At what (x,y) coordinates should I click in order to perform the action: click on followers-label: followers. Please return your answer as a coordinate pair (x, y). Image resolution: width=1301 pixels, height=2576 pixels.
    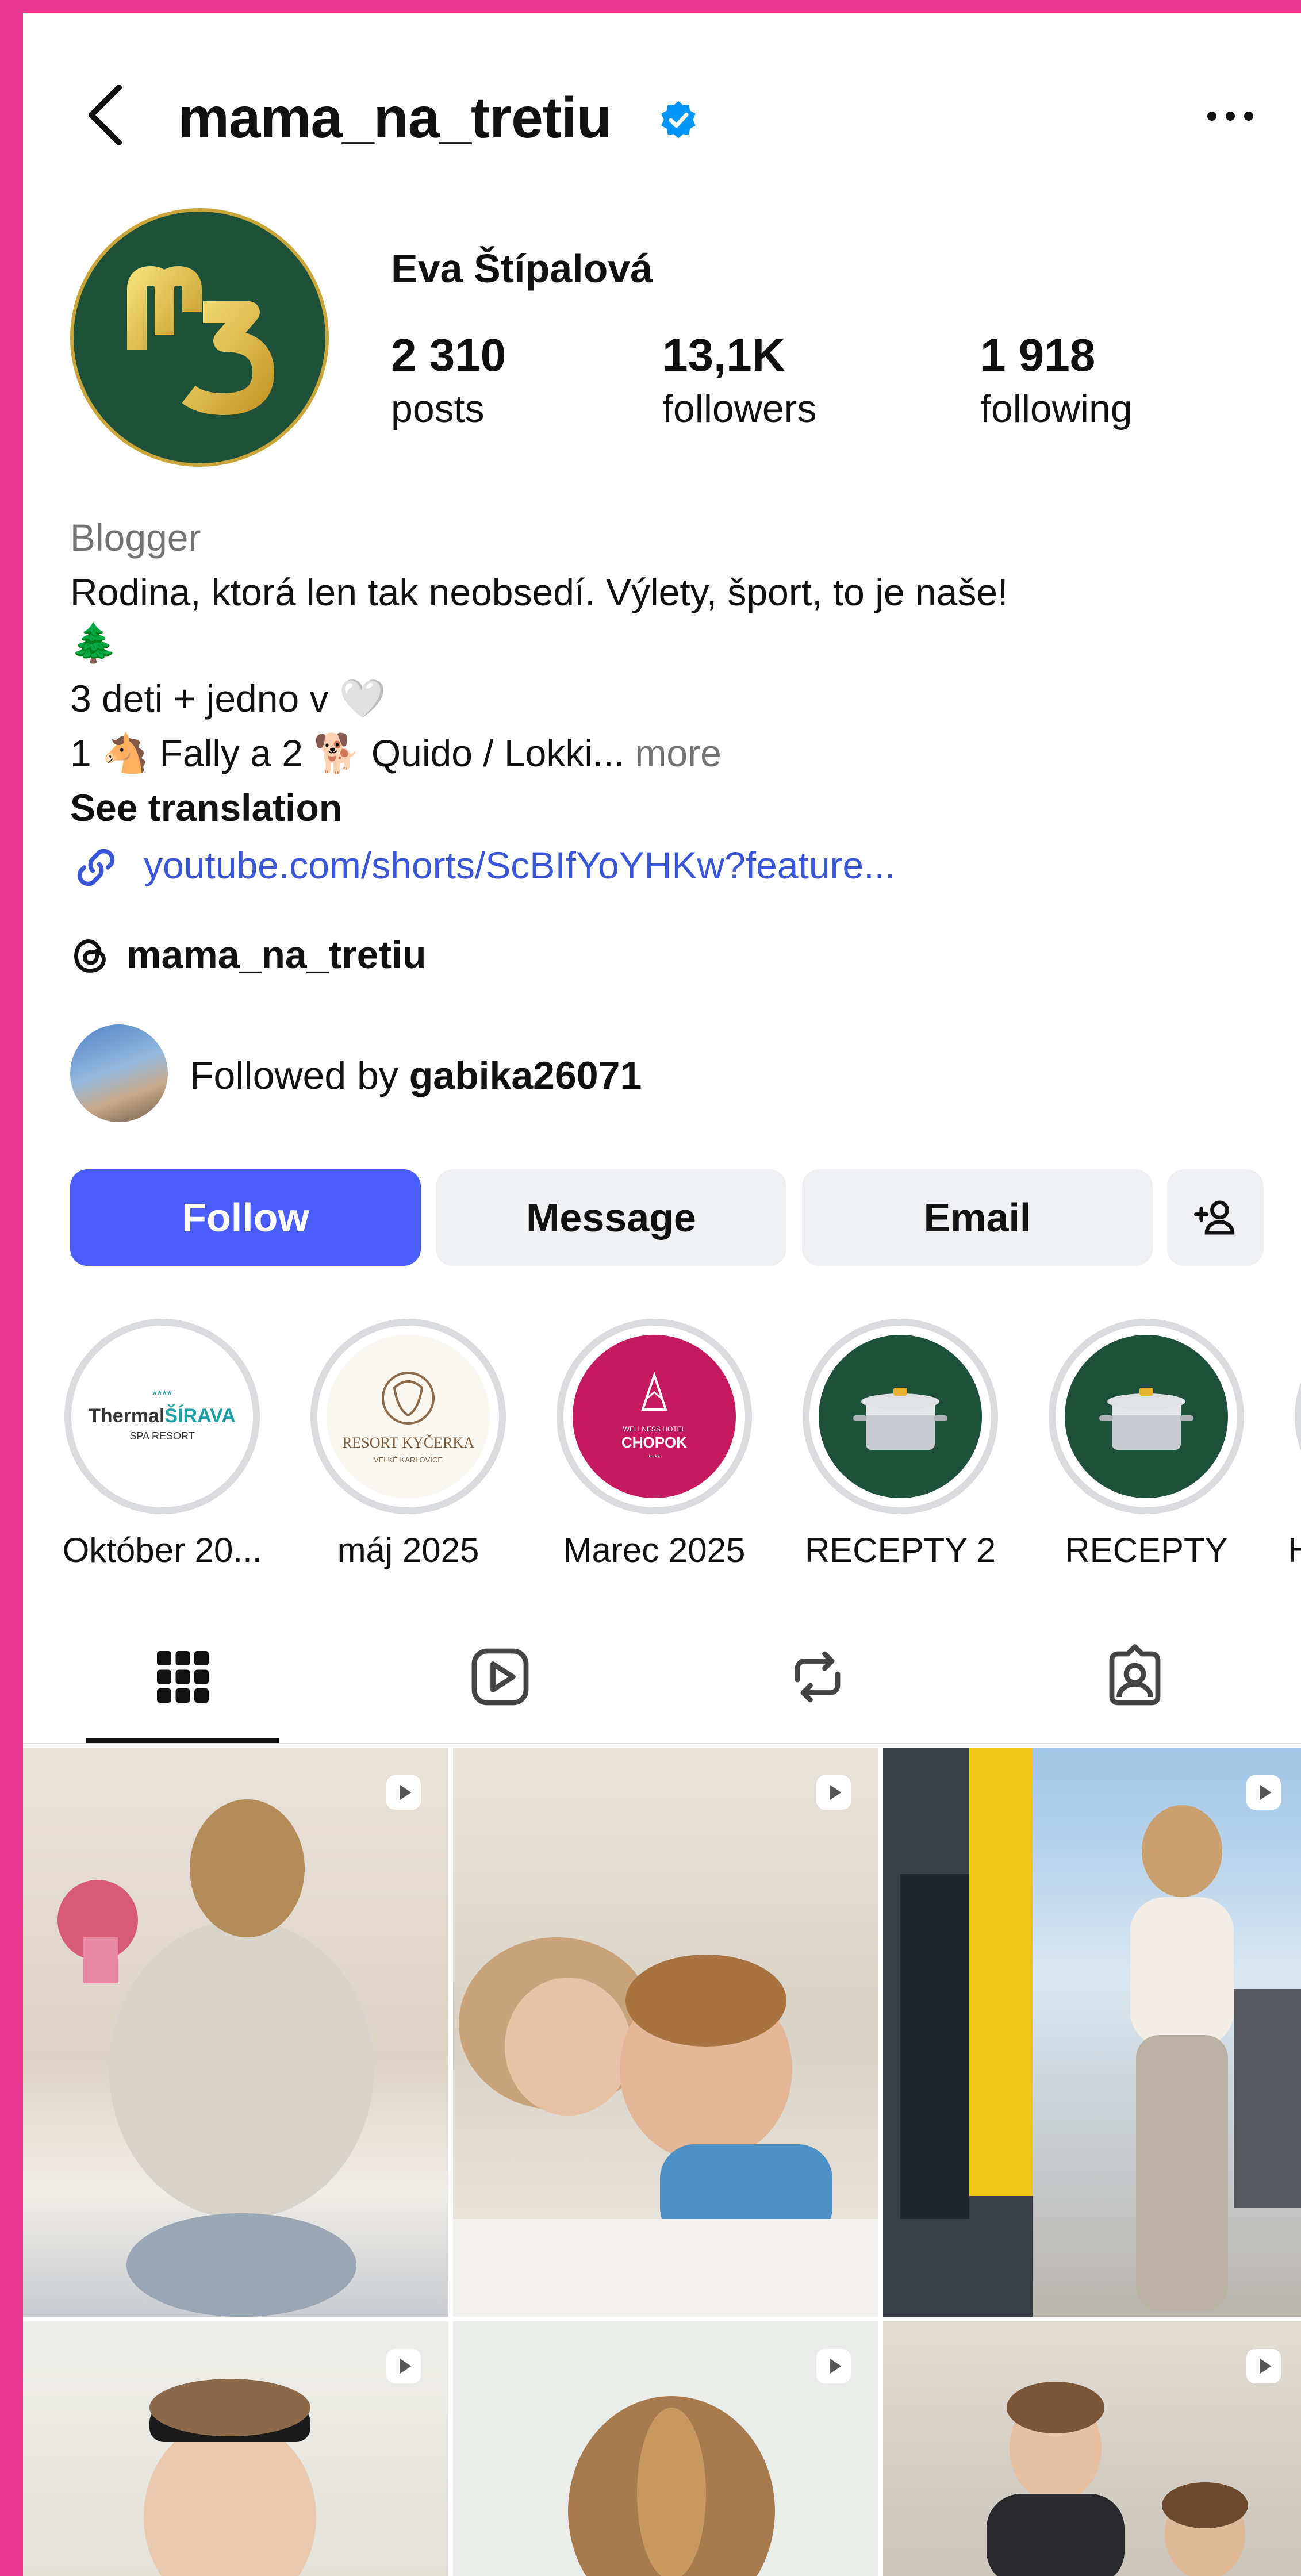
    Looking at the image, I should click on (739, 409).